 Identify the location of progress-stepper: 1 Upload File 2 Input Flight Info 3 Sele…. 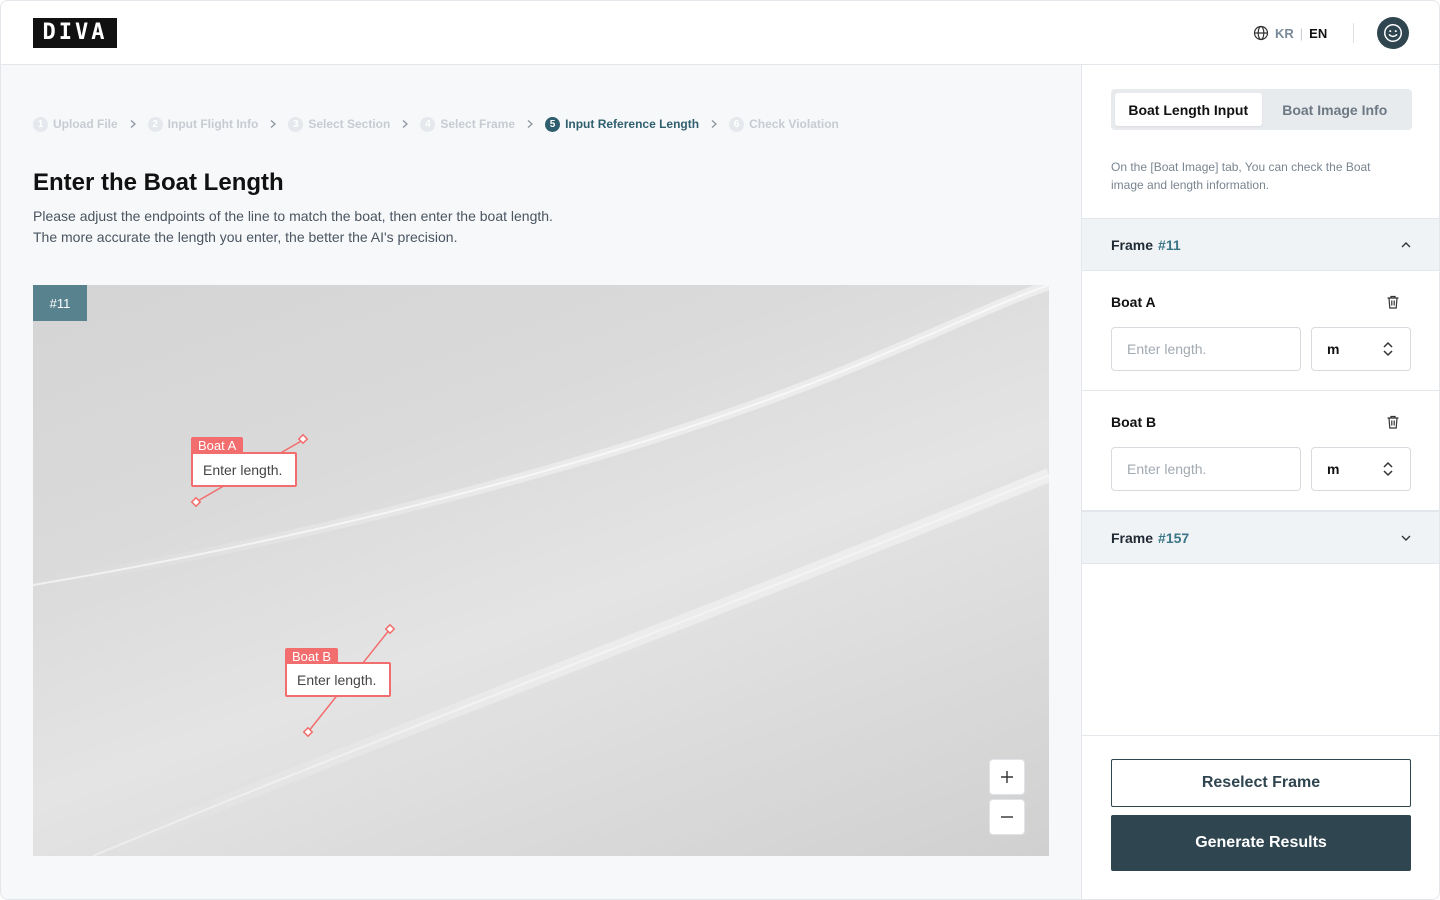
(436, 124).